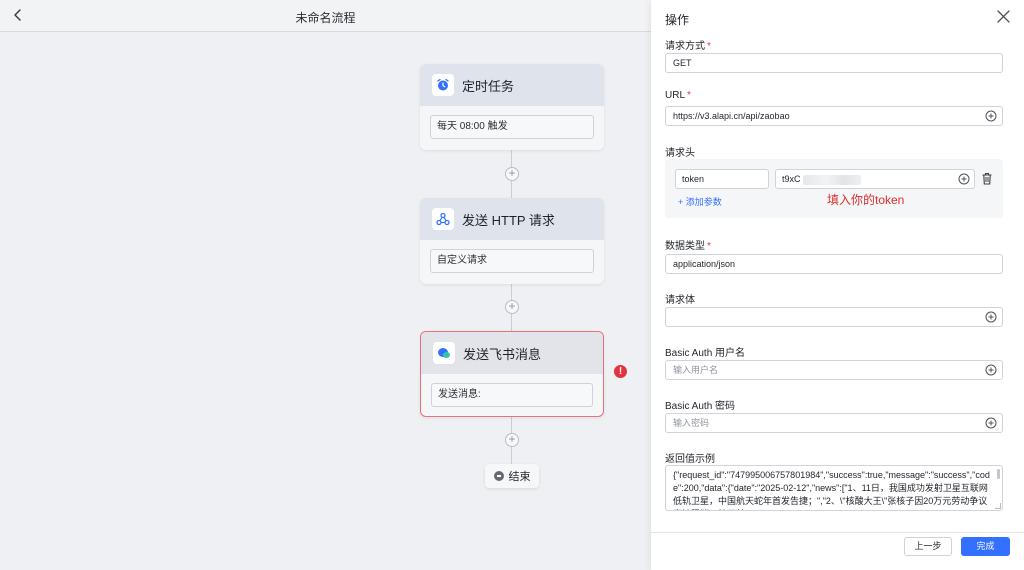 The image size is (1024, 570). What do you see at coordinates (875, 179) in the screenshot?
I see `header-value-input: t9xC` at bounding box center [875, 179].